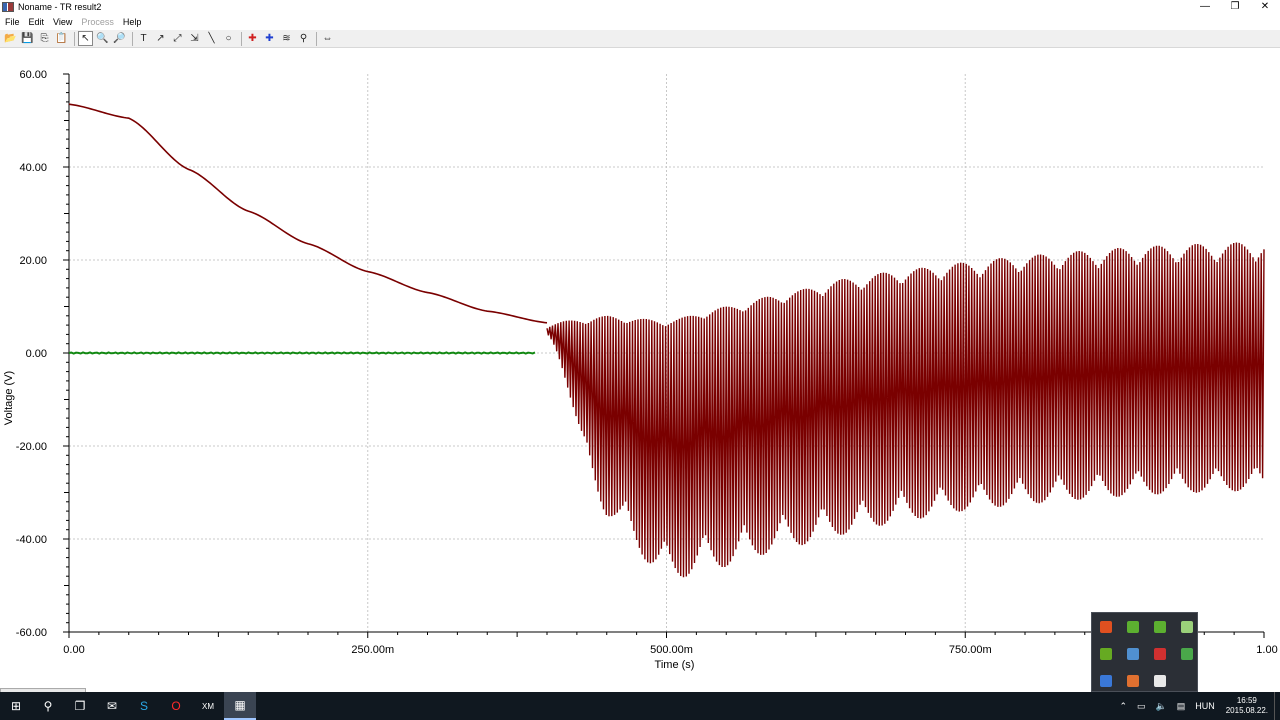 This screenshot has height=720, width=1280. What do you see at coordinates (176, 706) in the screenshot?
I see `opera-icon: O` at bounding box center [176, 706].